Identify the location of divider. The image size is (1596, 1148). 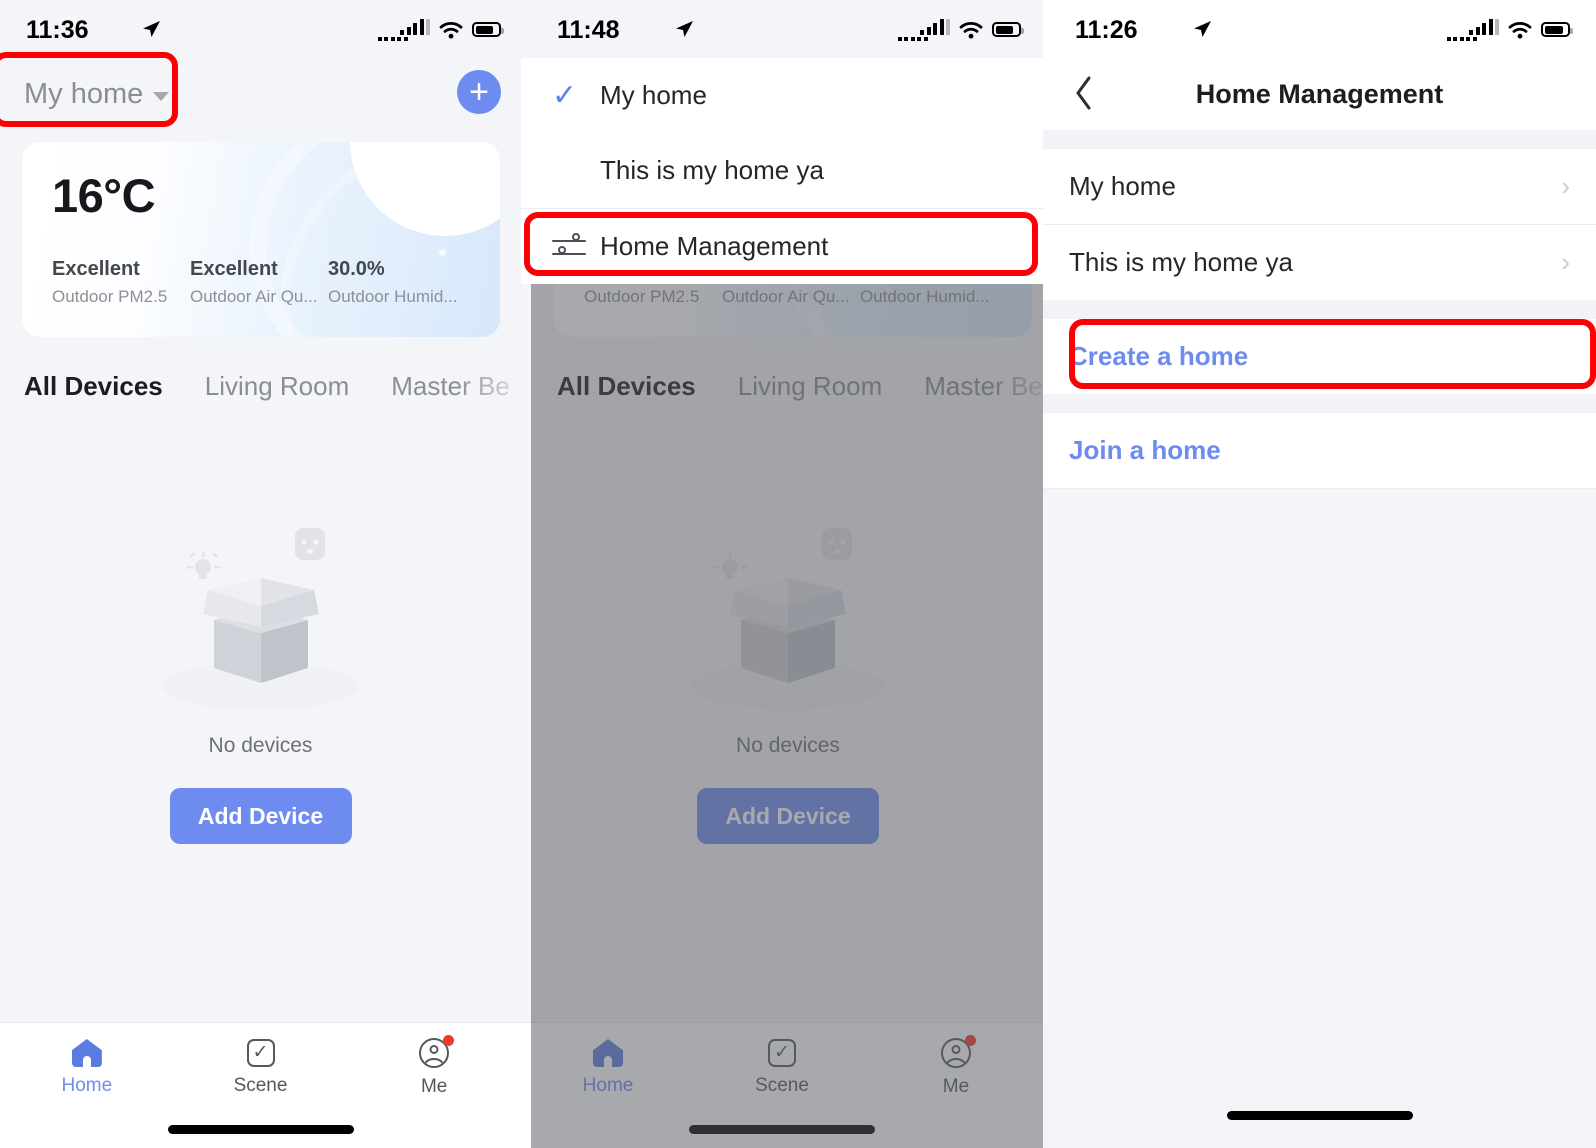
(1319, 488).